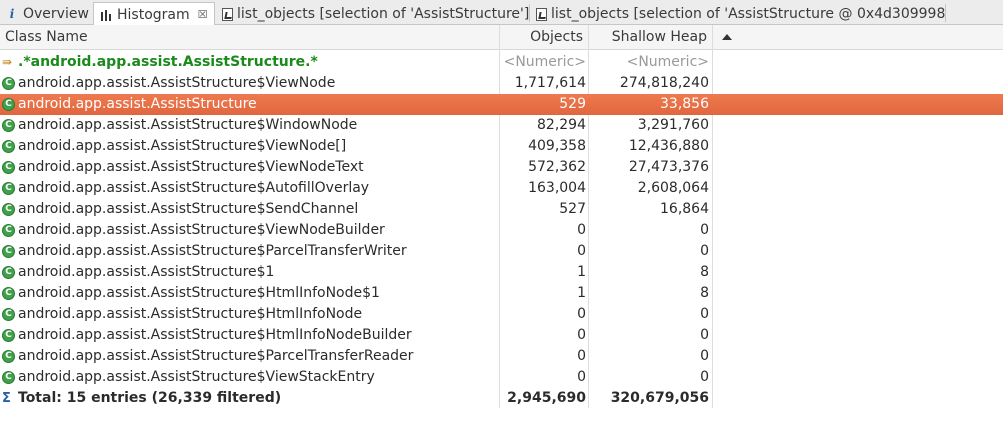 The width and height of the screenshot is (1003, 428). Describe the element at coordinates (659, 398) in the screenshot. I see `total-shallow-heap: 320,679,056` at that location.